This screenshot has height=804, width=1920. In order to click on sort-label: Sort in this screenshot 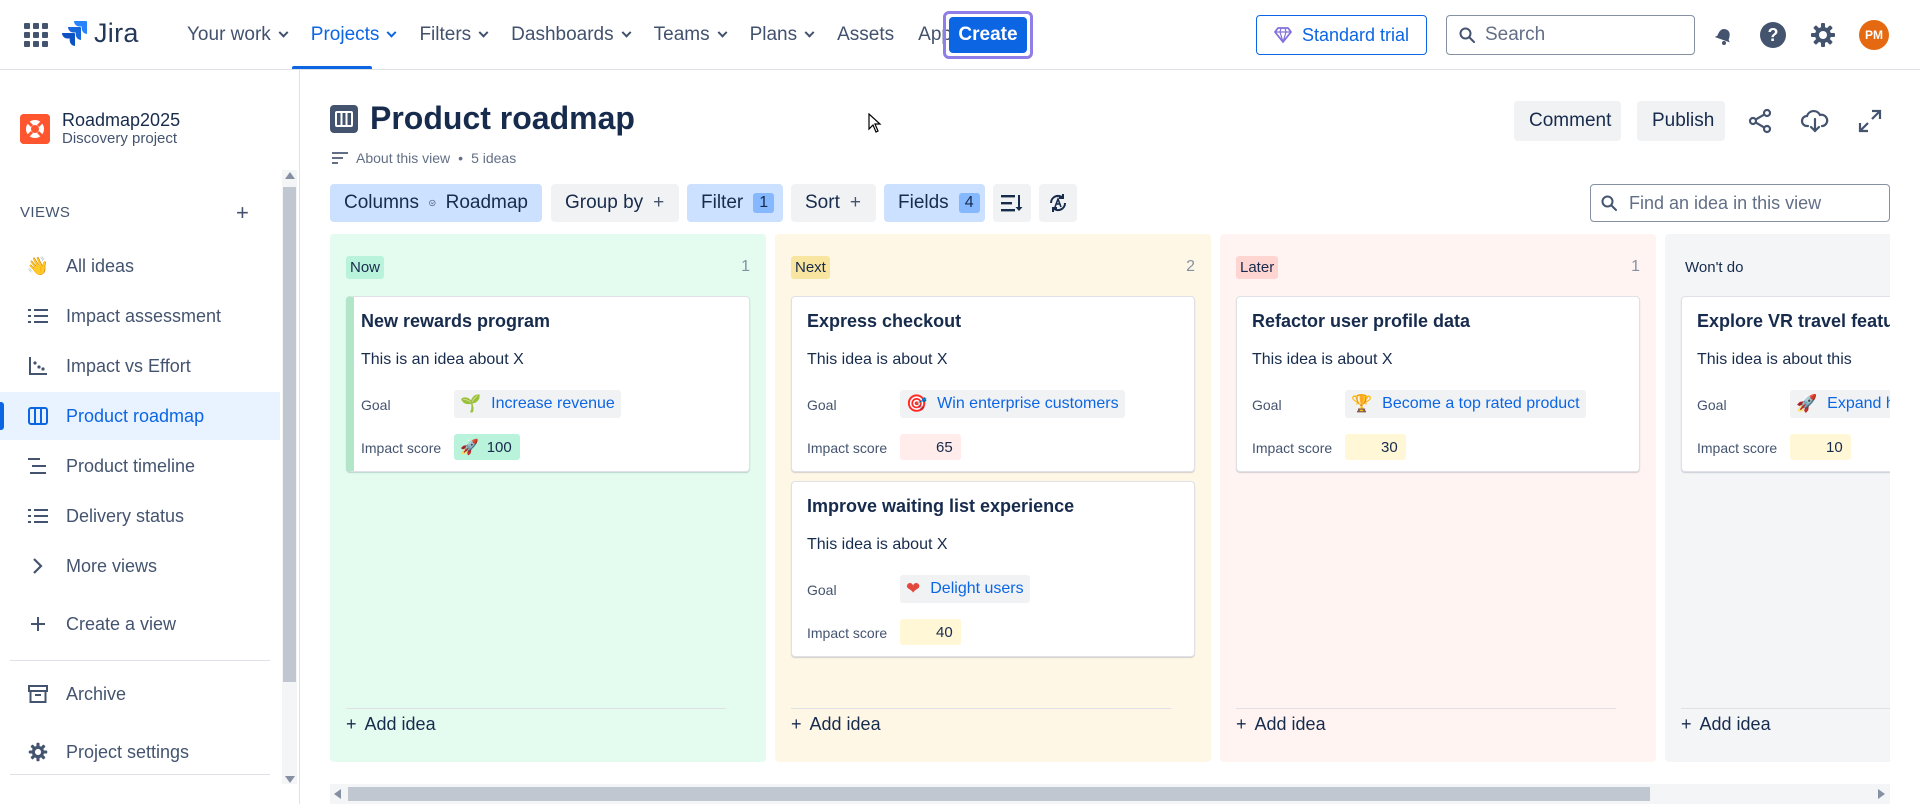, I will do `click(822, 202)`.